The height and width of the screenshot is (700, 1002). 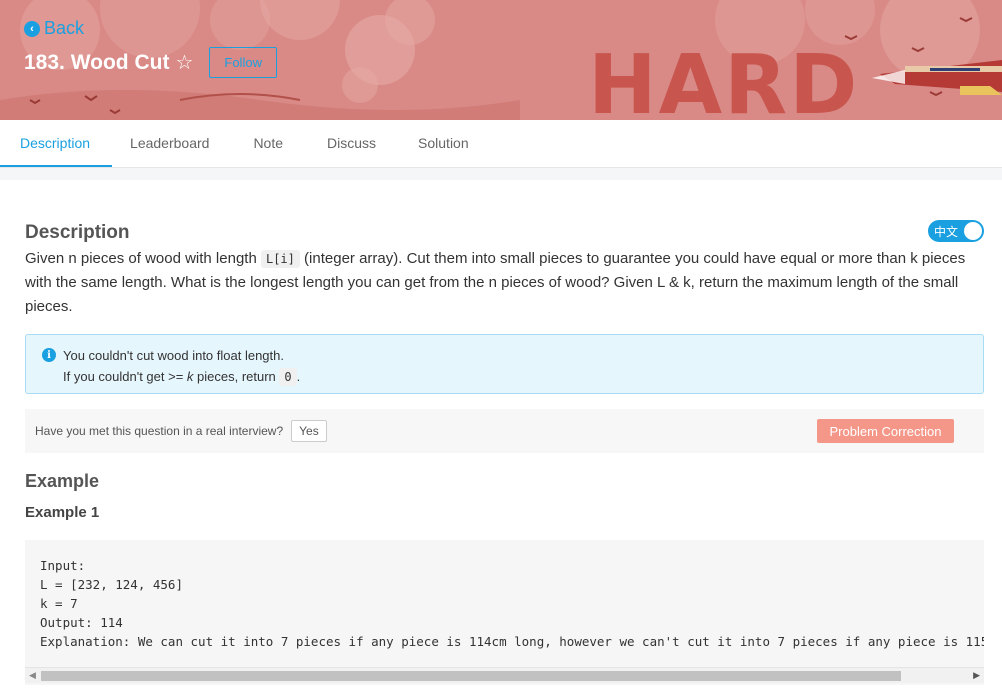 What do you see at coordinates (125, 376) in the screenshot?
I see `note-line2-pre: If you couldn't get >=` at bounding box center [125, 376].